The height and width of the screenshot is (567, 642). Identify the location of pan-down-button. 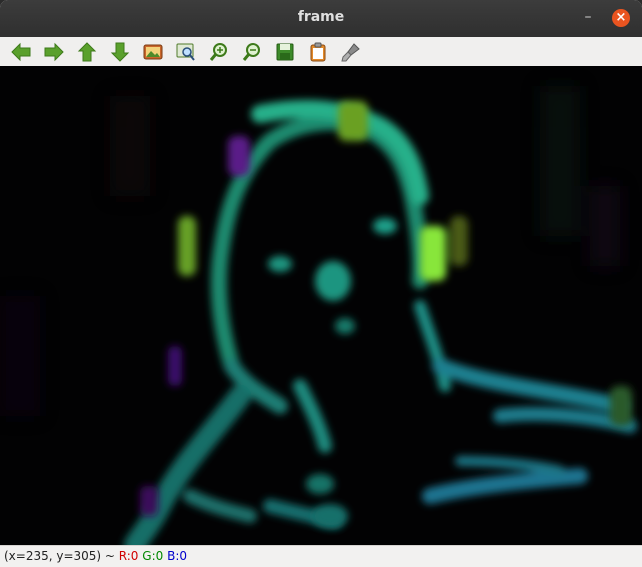
(120, 52).